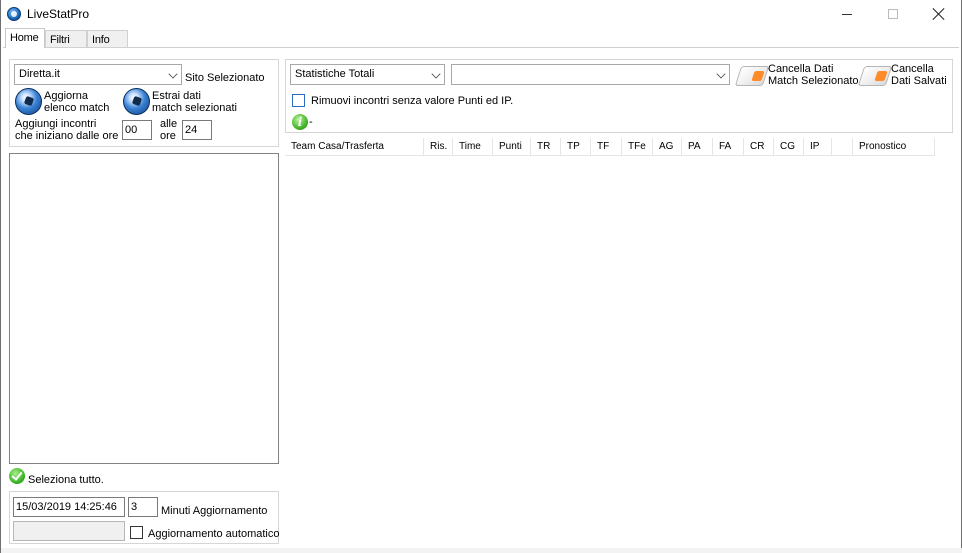 The height and width of the screenshot is (553, 962). What do you see at coordinates (76, 108) in the screenshot?
I see `refresh-matches-button-line2: elenco match` at bounding box center [76, 108].